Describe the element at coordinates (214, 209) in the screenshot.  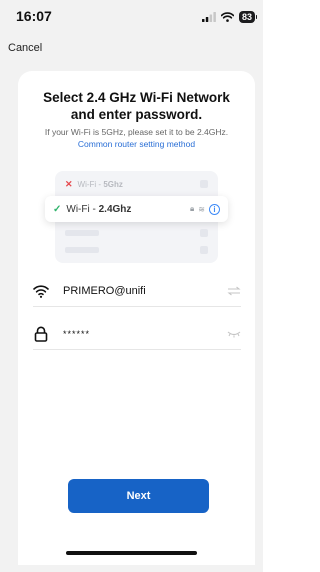
I see `info-icon: i` at that location.